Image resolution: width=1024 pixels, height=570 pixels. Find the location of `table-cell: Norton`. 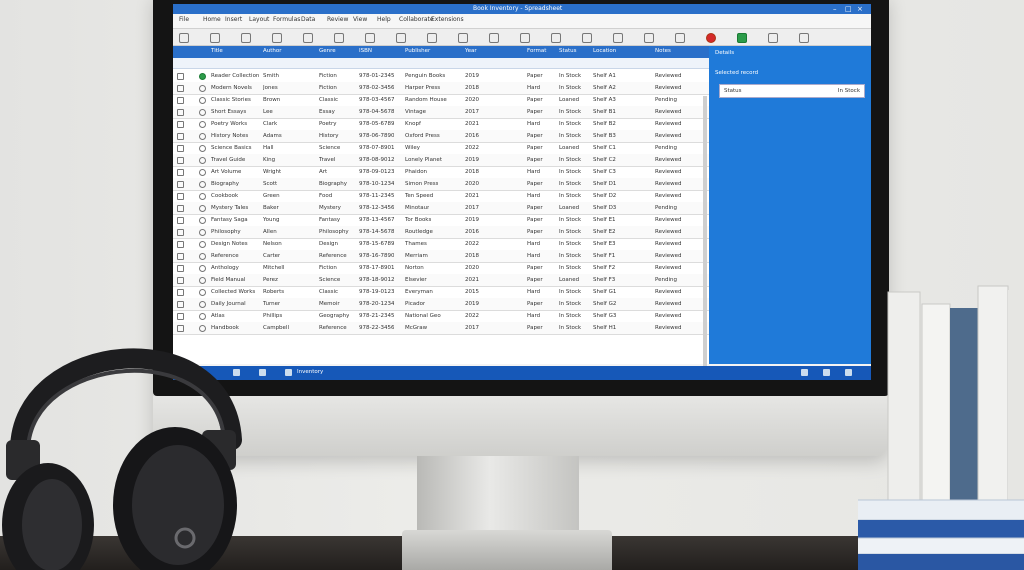

table-cell: Norton is located at coordinates (414, 268).